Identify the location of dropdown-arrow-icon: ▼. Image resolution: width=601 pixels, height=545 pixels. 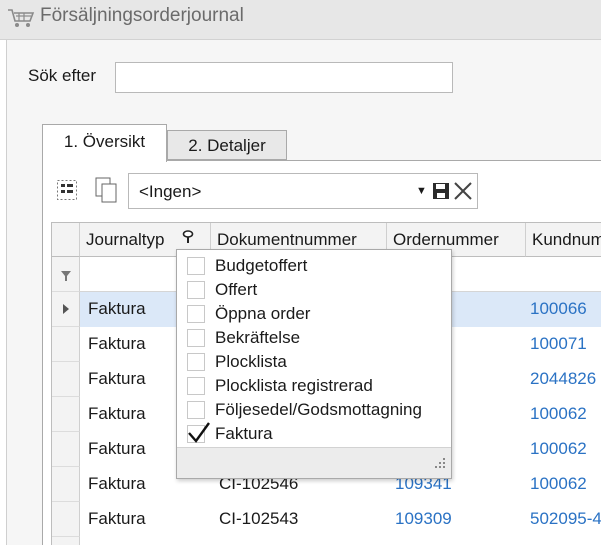
(421, 191).